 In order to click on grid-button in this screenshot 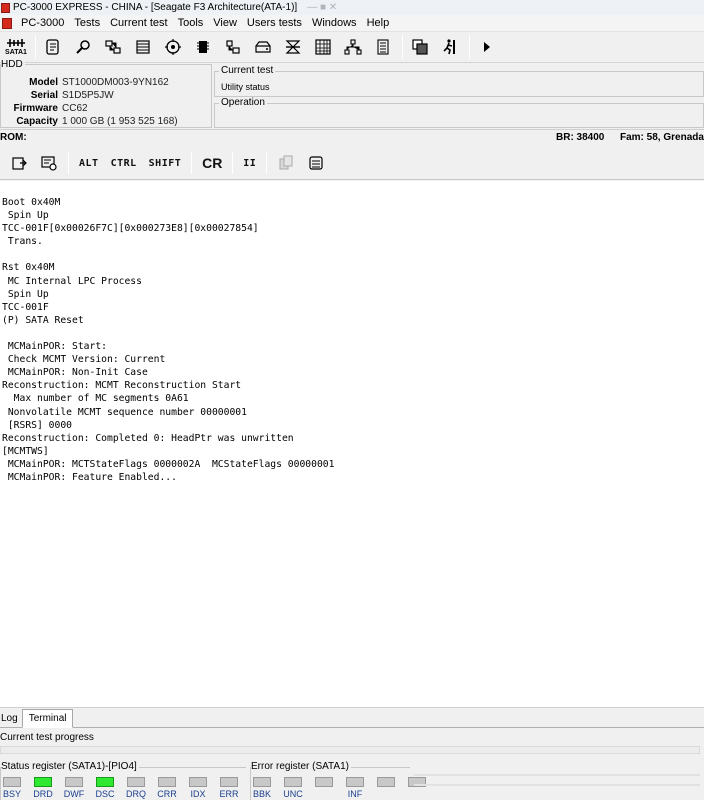, I will do `click(323, 47)`.